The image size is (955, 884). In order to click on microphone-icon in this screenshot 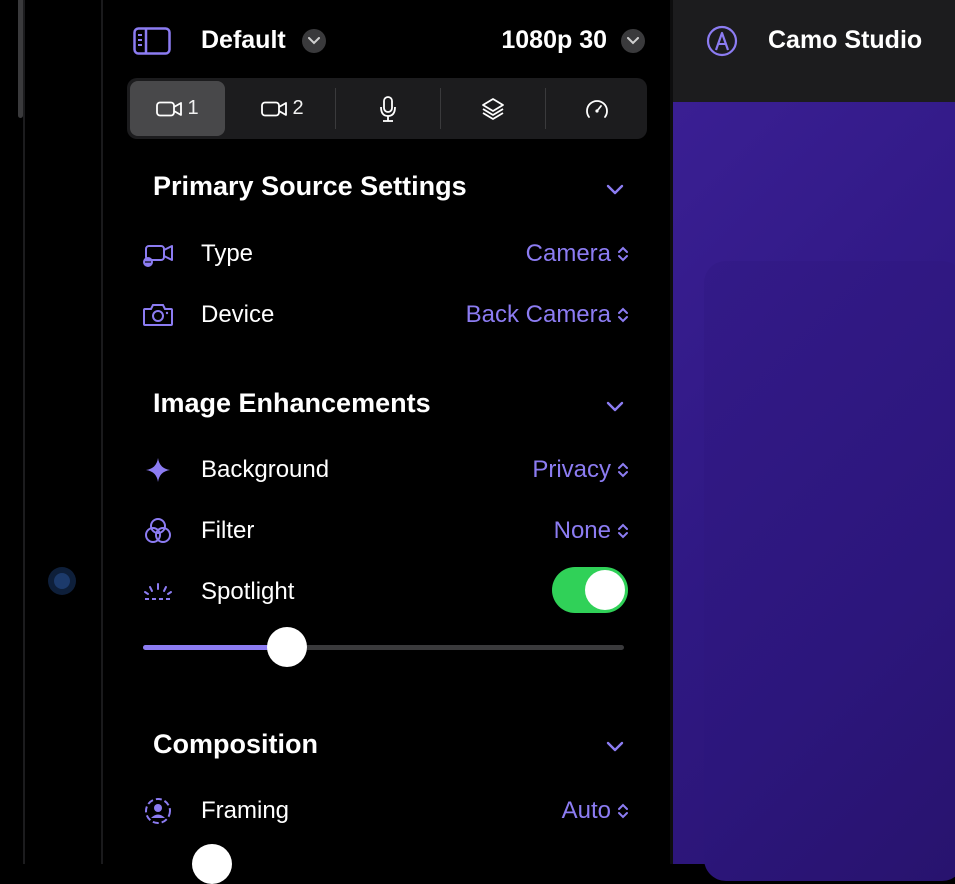, I will do `click(387, 108)`.